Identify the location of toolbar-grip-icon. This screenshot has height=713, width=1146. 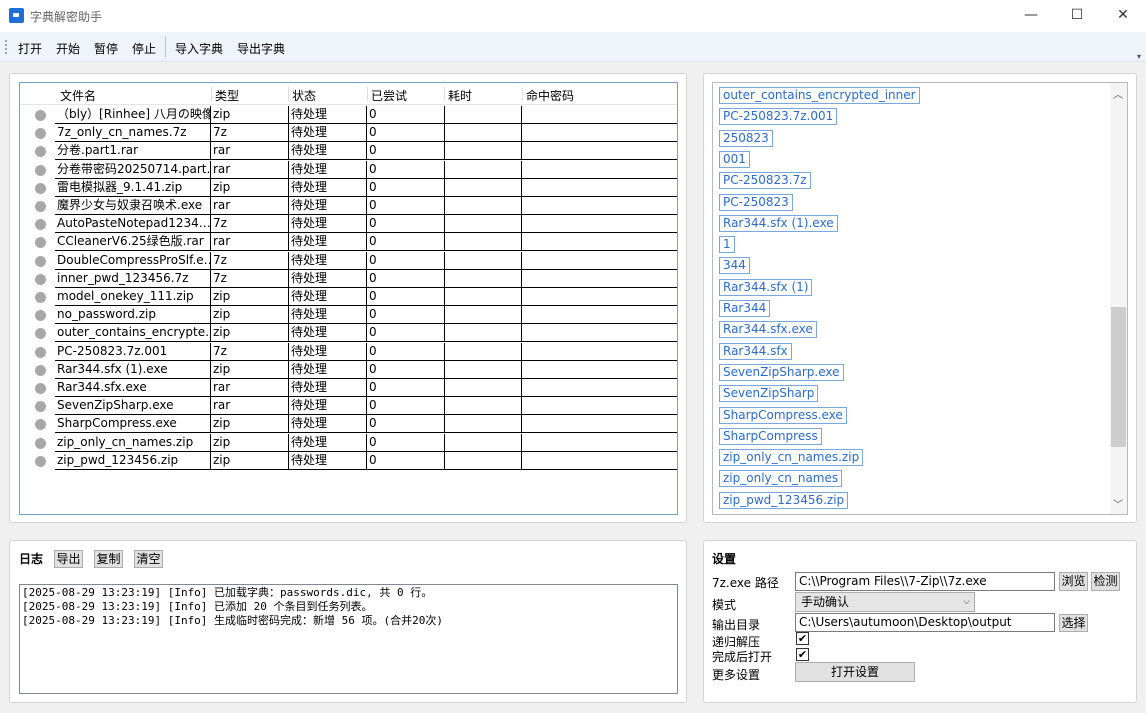
(6, 47).